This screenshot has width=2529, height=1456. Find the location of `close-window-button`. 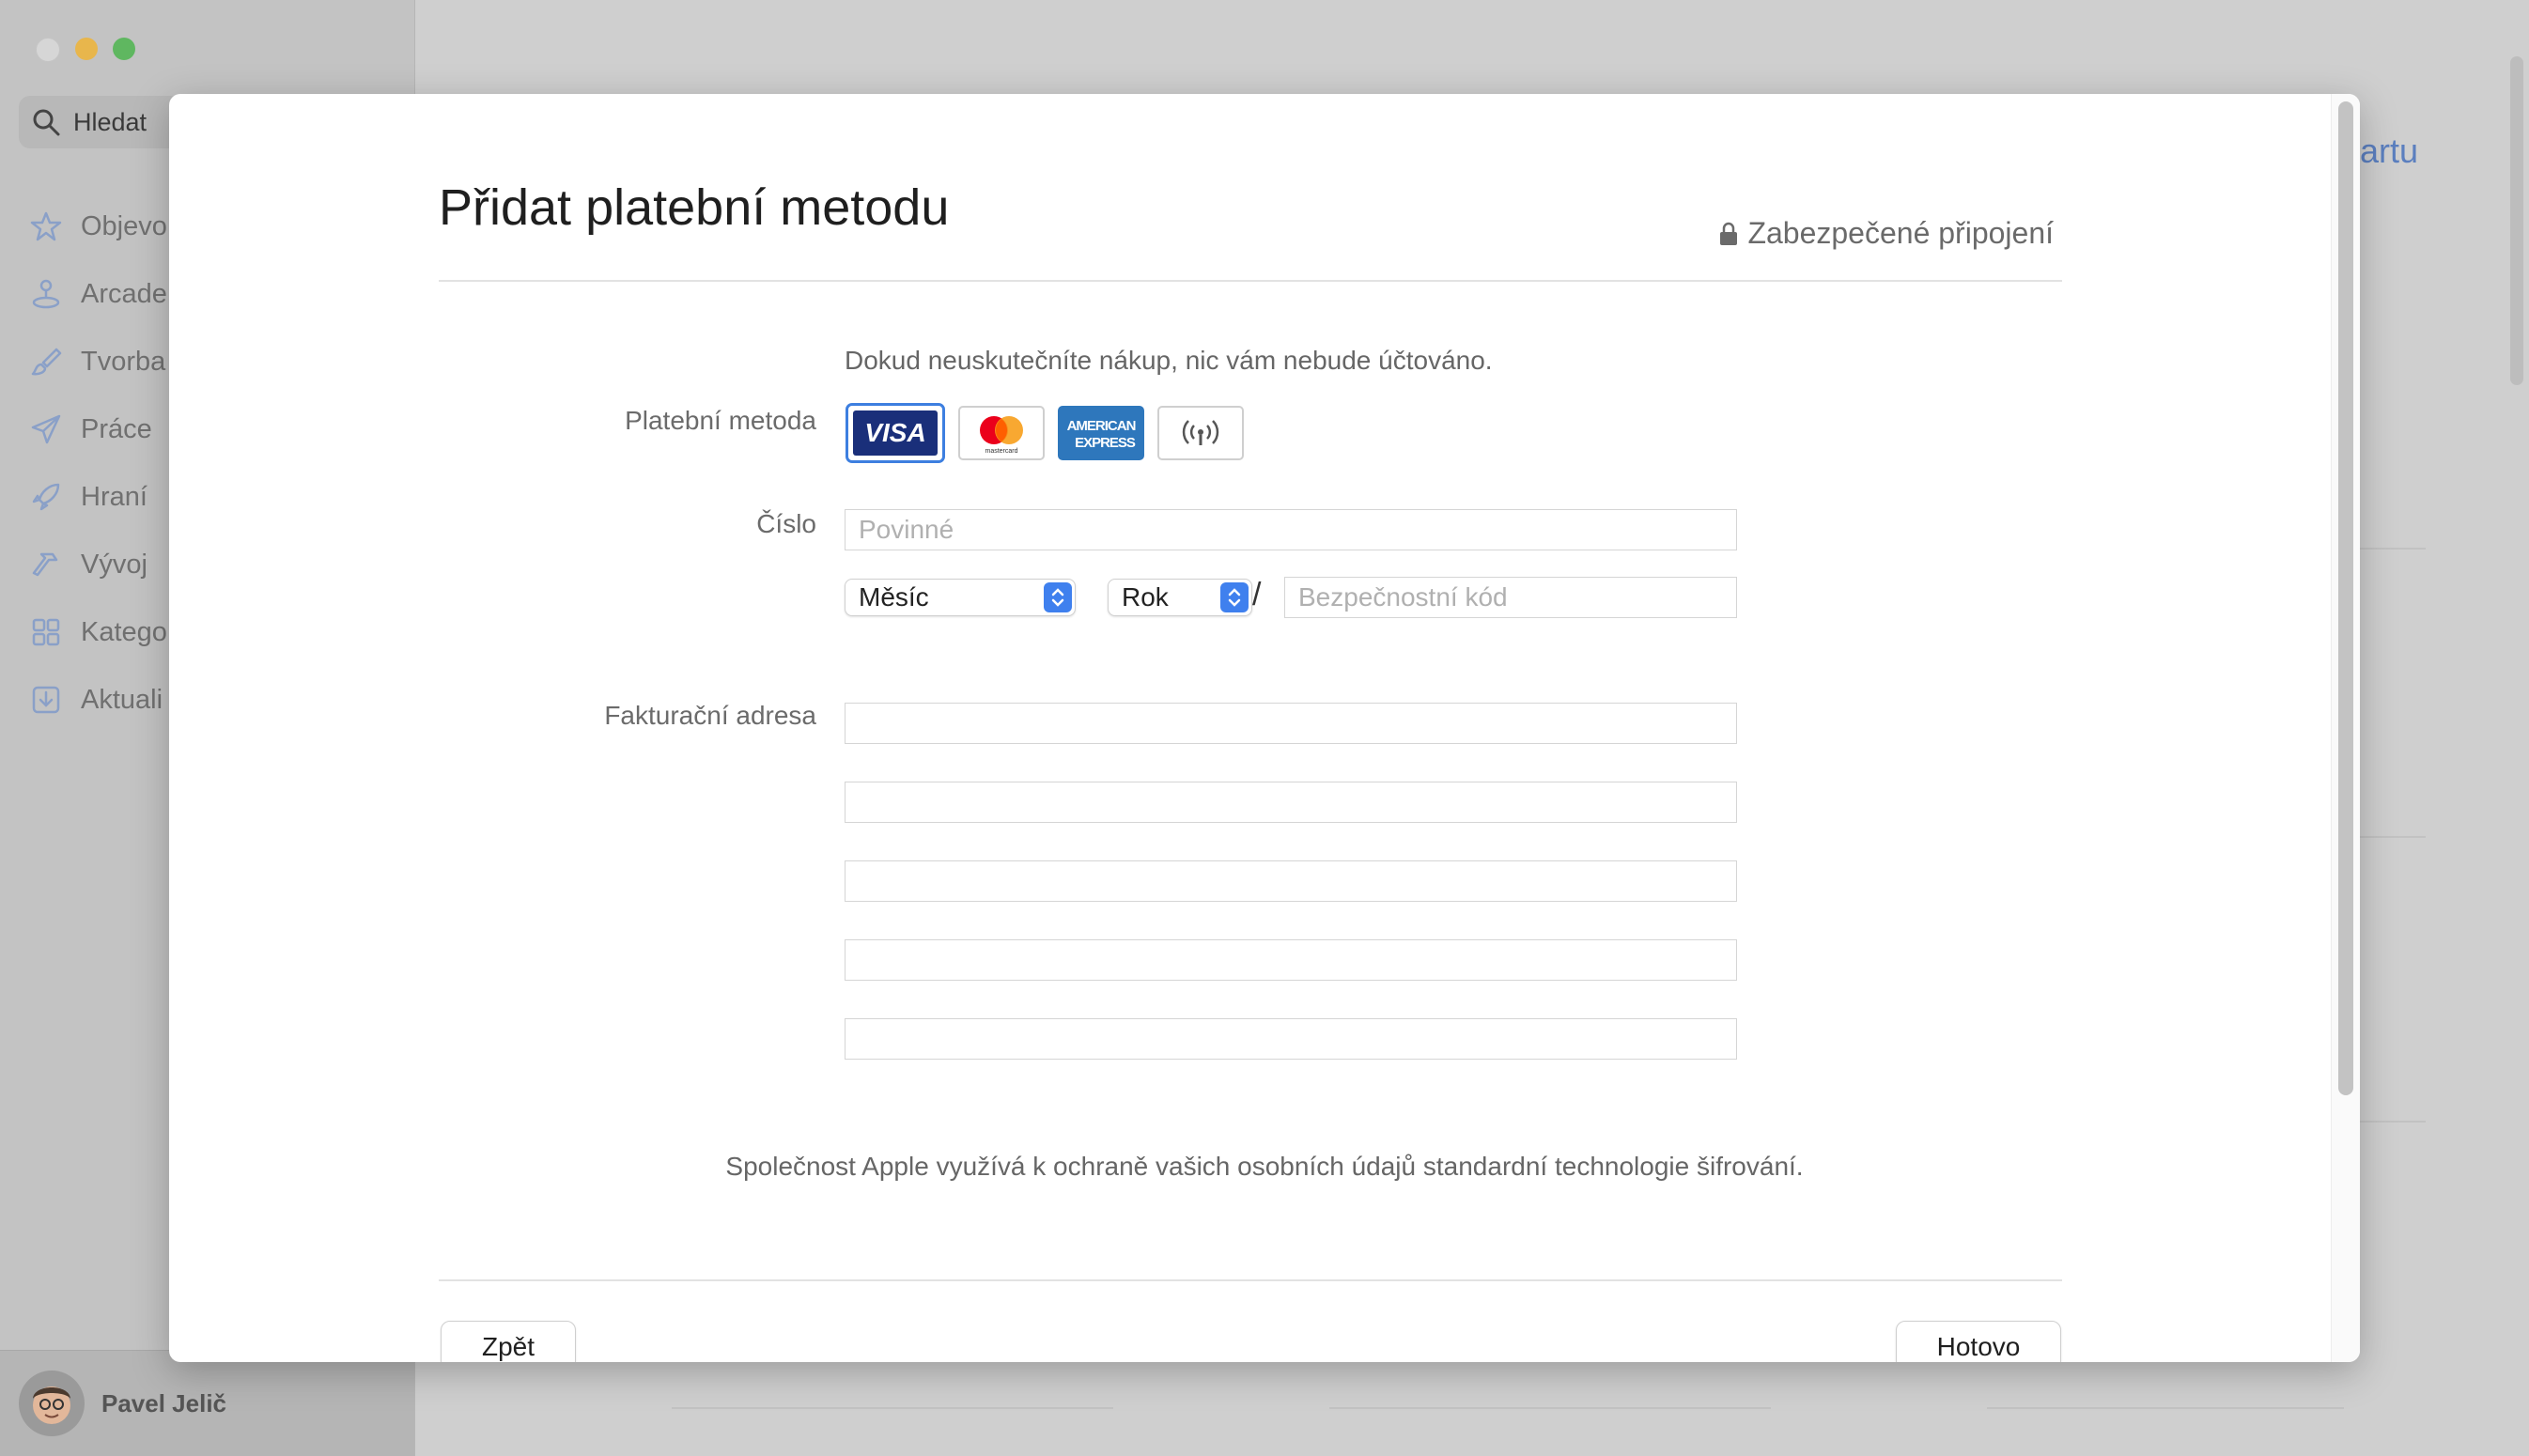

close-window-button is located at coordinates (48, 50).